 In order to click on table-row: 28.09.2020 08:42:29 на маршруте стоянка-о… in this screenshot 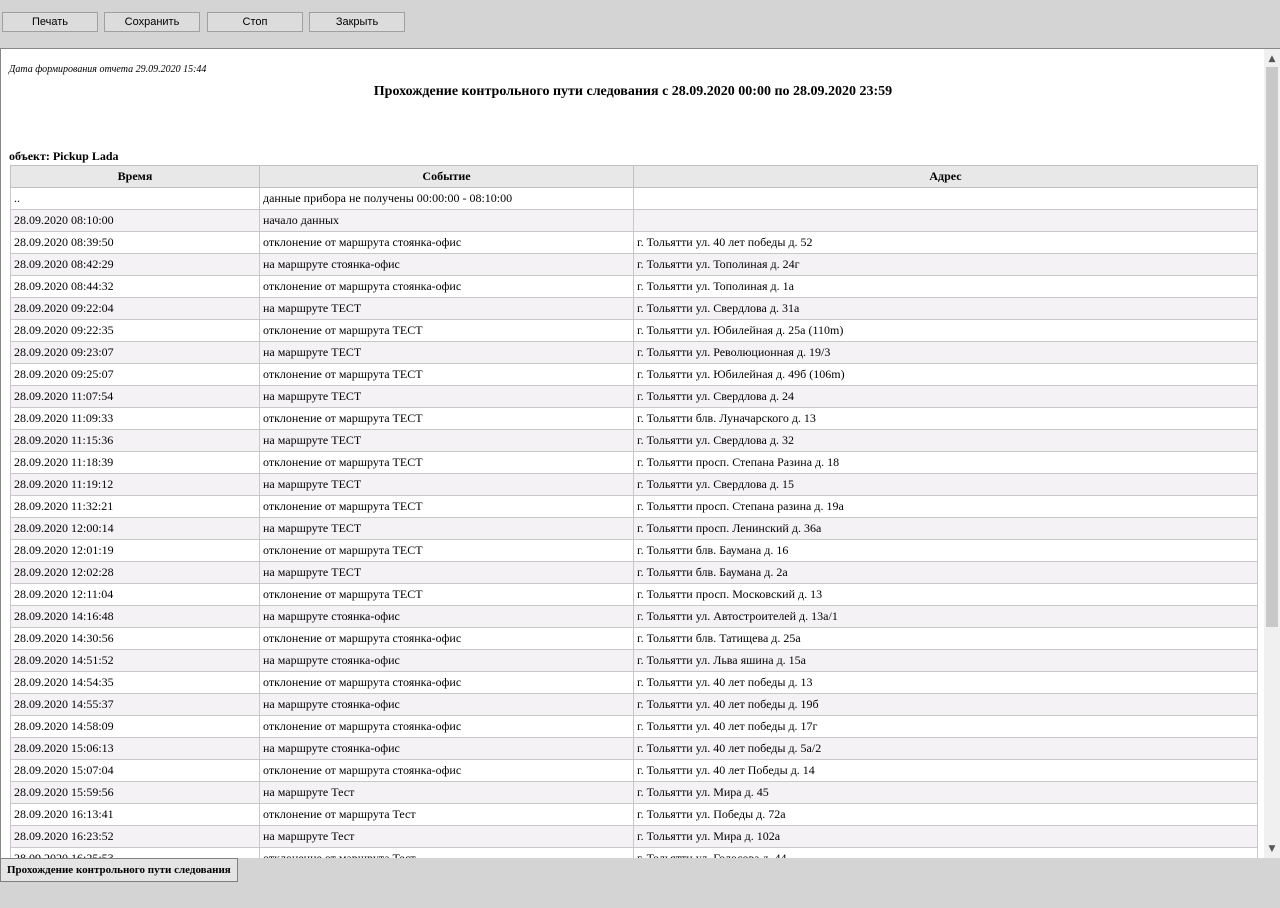, I will do `click(634, 264)`.